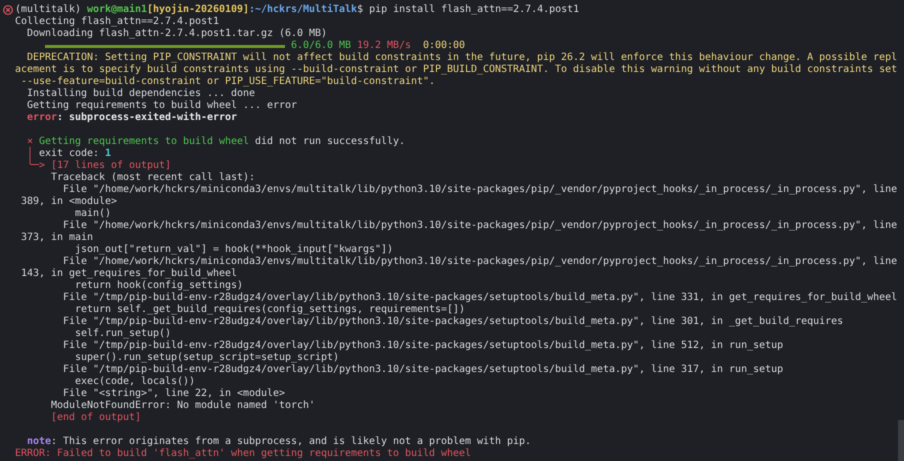 Image resolution: width=904 pixels, height=461 pixels. I want to click on terminal-line: main(), so click(93, 214).